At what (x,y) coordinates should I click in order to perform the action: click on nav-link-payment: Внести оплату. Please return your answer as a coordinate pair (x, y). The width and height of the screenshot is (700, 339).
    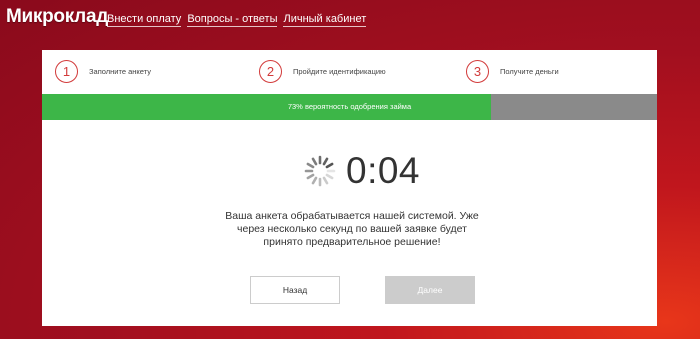
    Looking at the image, I should click on (144, 20).